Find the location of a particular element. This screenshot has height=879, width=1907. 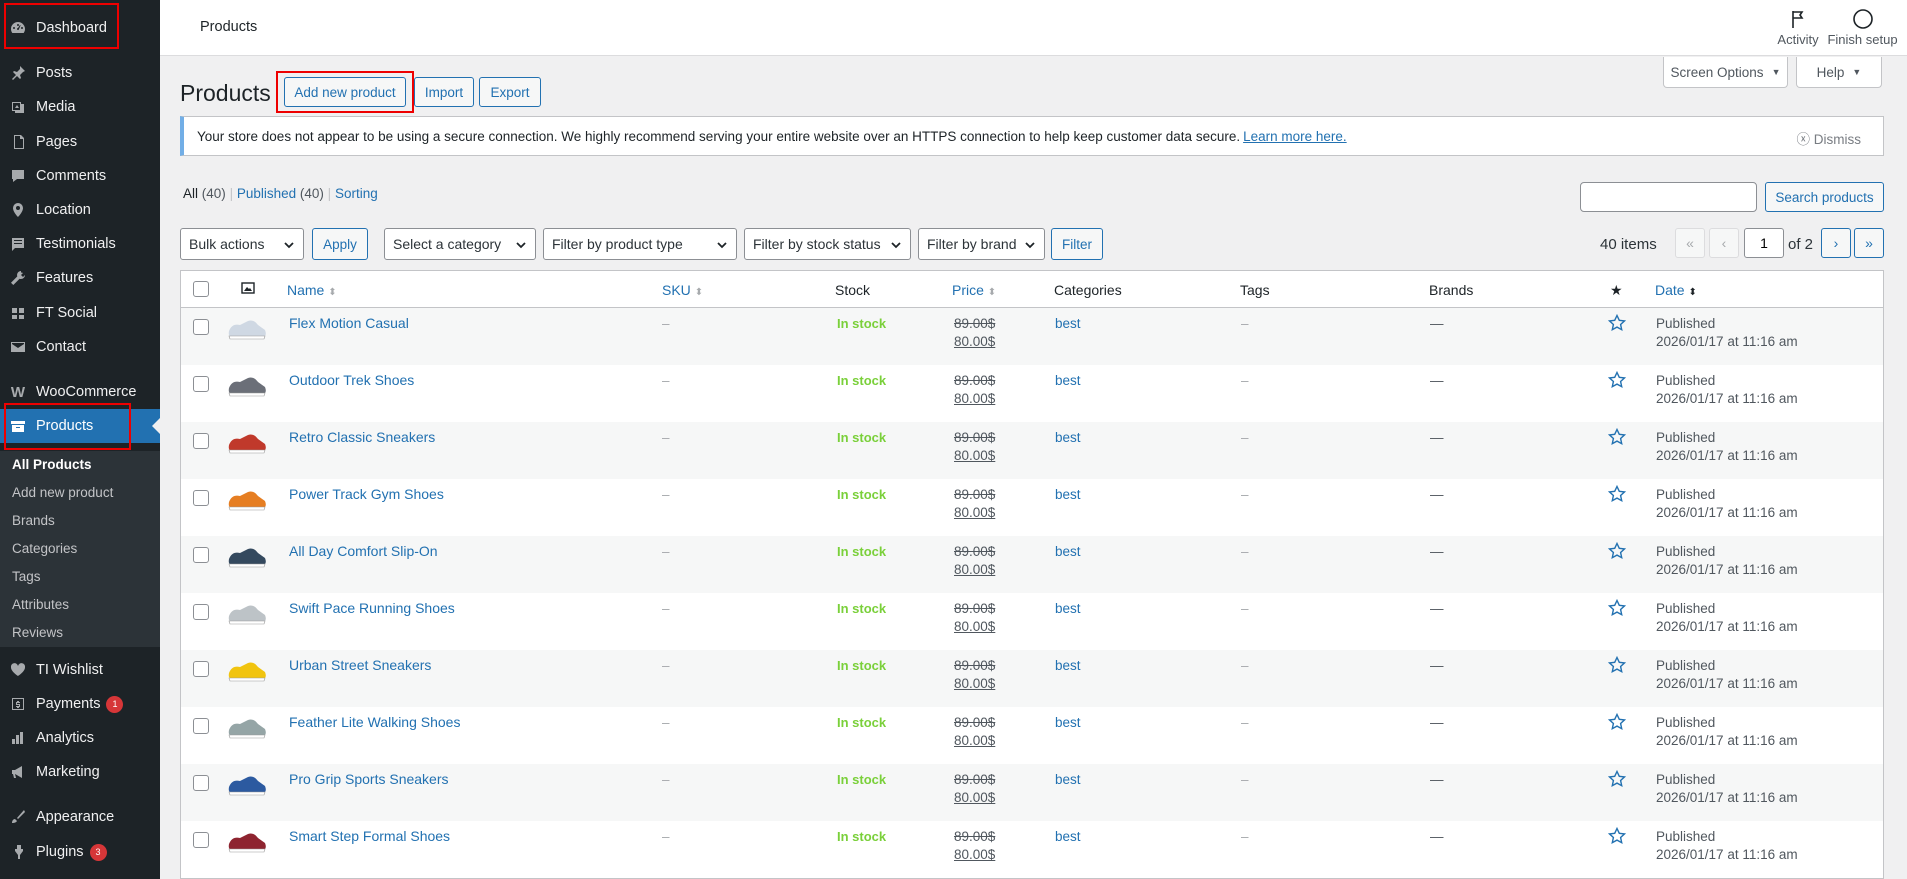

product-name-link: Swift Pace Running Shoes is located at coordinates (372, 608).